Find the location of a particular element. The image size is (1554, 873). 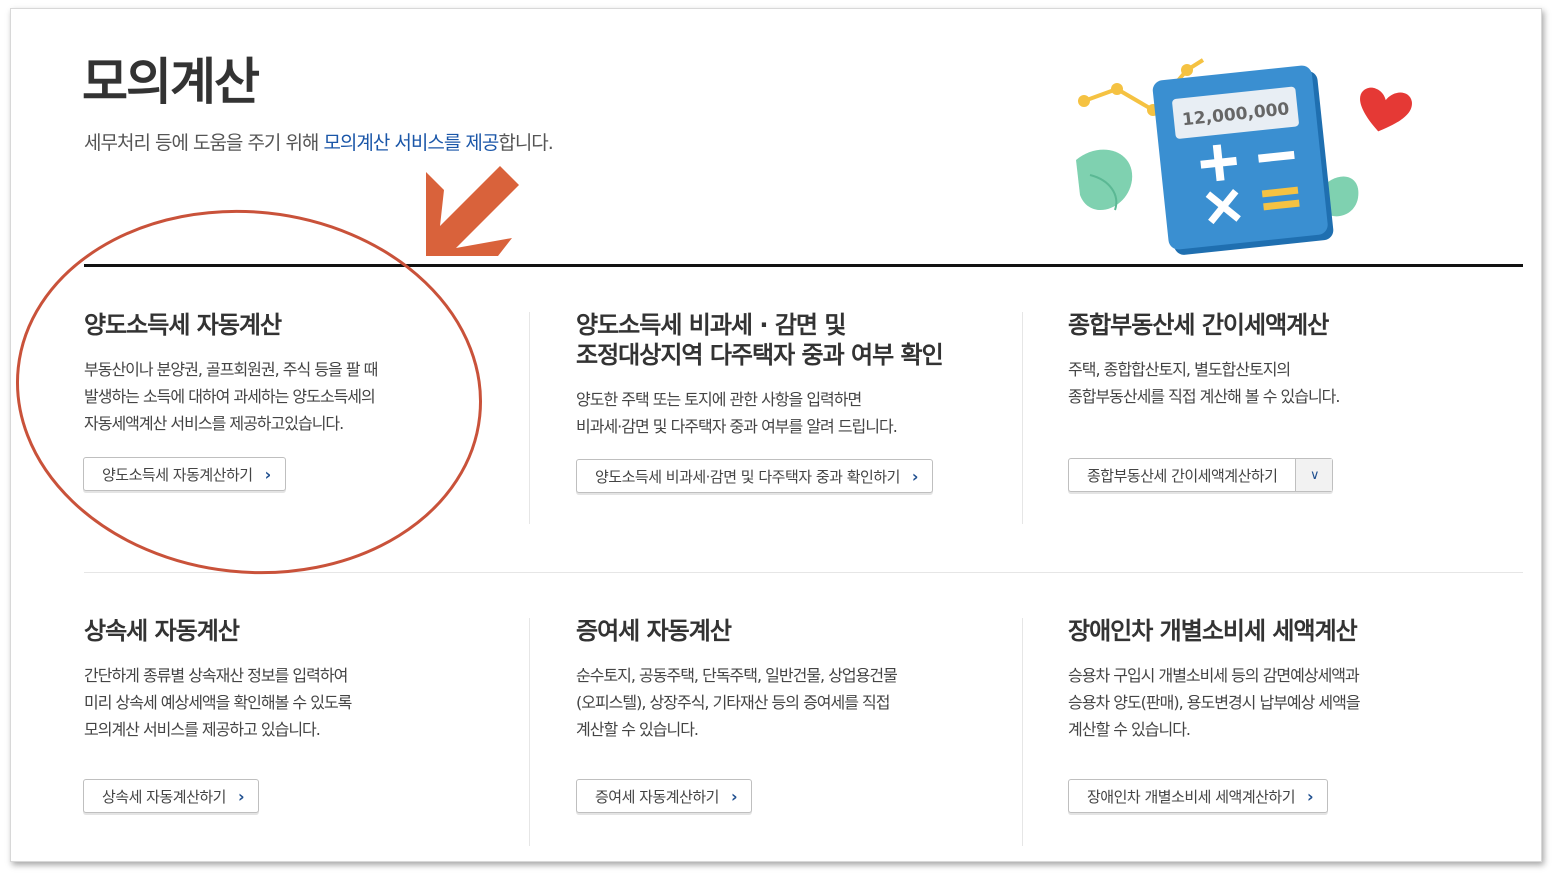

card-title: 양도소득세 자동계산 is located at coordinates (183, 325).